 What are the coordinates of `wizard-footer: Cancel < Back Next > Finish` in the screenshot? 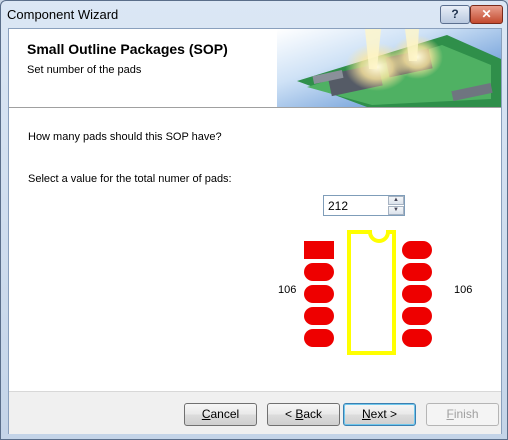 It's located at (255, 412).